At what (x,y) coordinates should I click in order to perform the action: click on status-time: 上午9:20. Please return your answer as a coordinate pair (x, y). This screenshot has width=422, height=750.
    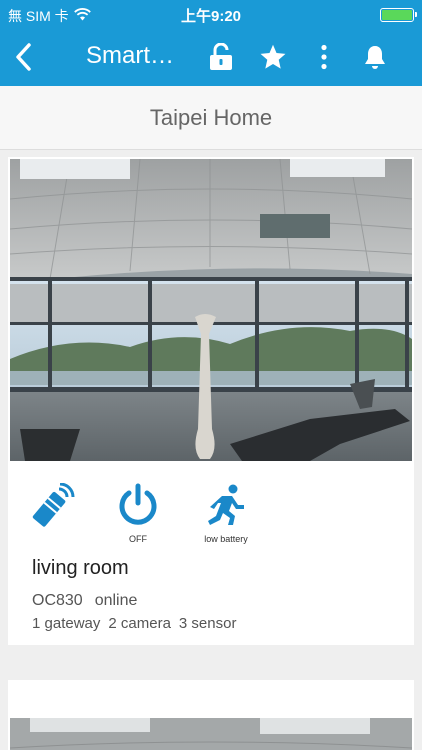
    Looking at the image, I should click on (211, 16).